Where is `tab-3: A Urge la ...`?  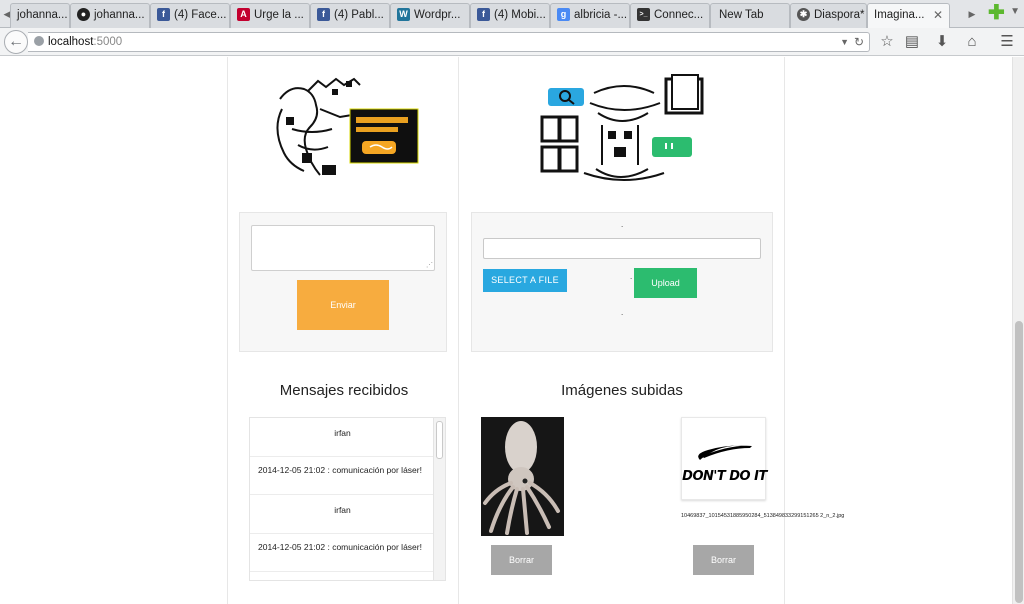 tab-3: A Urge la ... is located at coordinates (270, 15).